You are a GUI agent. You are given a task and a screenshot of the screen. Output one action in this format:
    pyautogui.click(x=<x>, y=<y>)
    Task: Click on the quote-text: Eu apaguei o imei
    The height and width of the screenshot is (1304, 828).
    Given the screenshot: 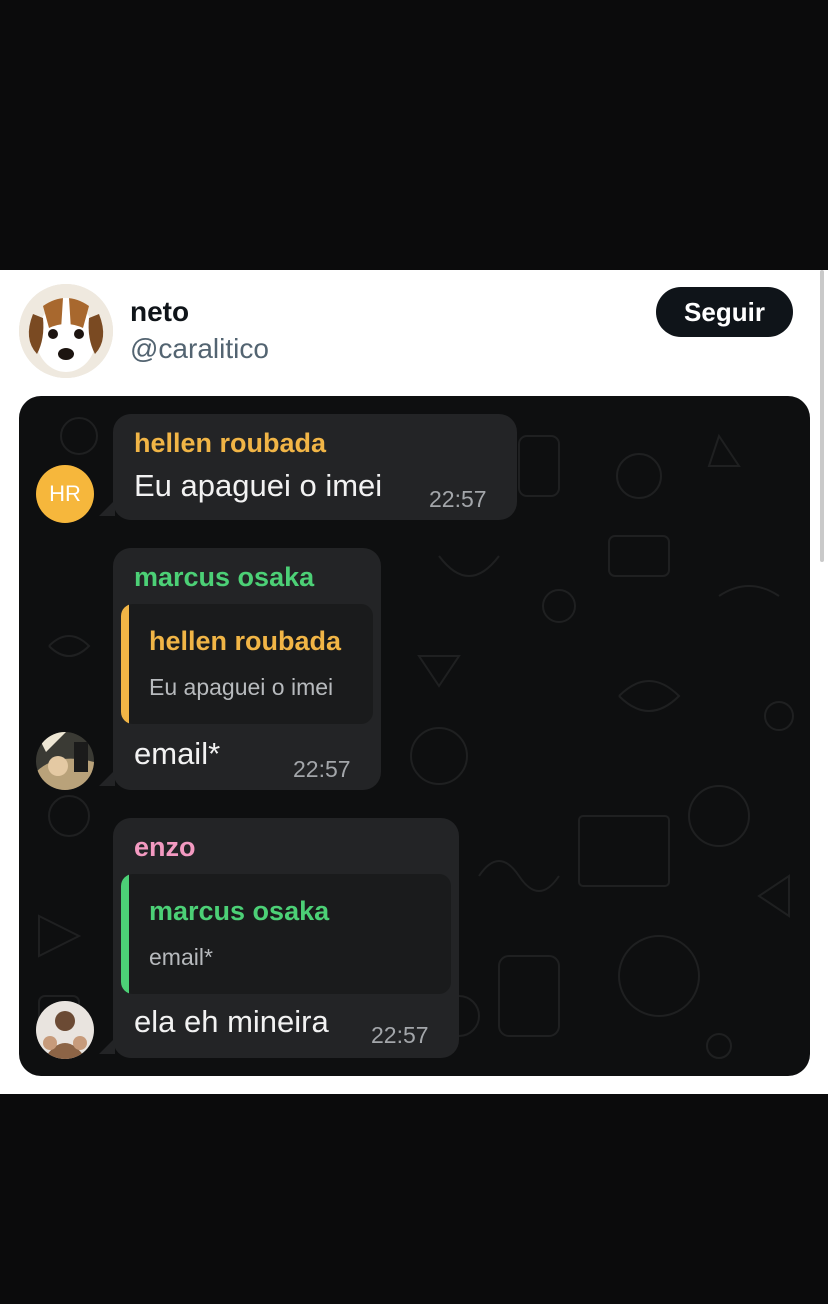 What is the action you would take?
    pyautogui.click(x=241, y=687)
    